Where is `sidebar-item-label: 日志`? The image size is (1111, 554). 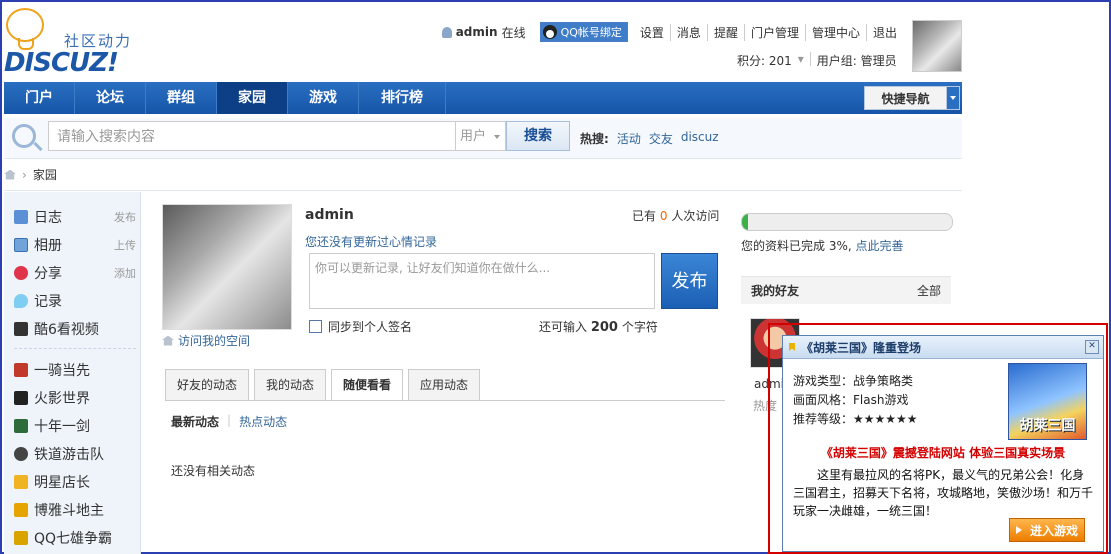 sidebar-item-label: 日志 is located at coordinates (48, 218).